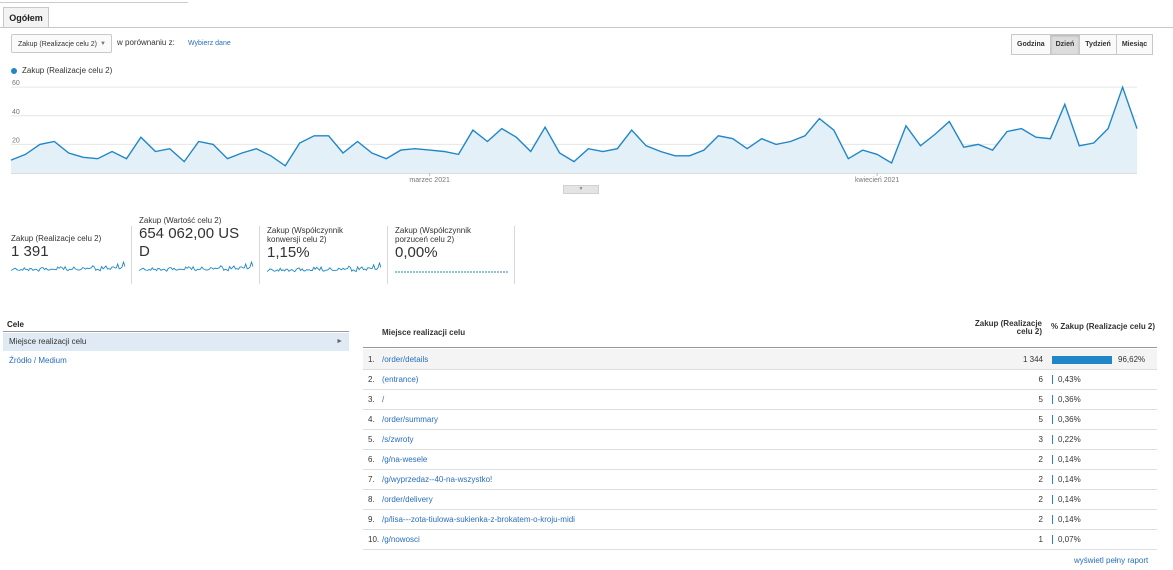  Describe the element at coordinates (404, 459) in the screenshot. I see `row-page-link: /g/na-wesele` at that location.